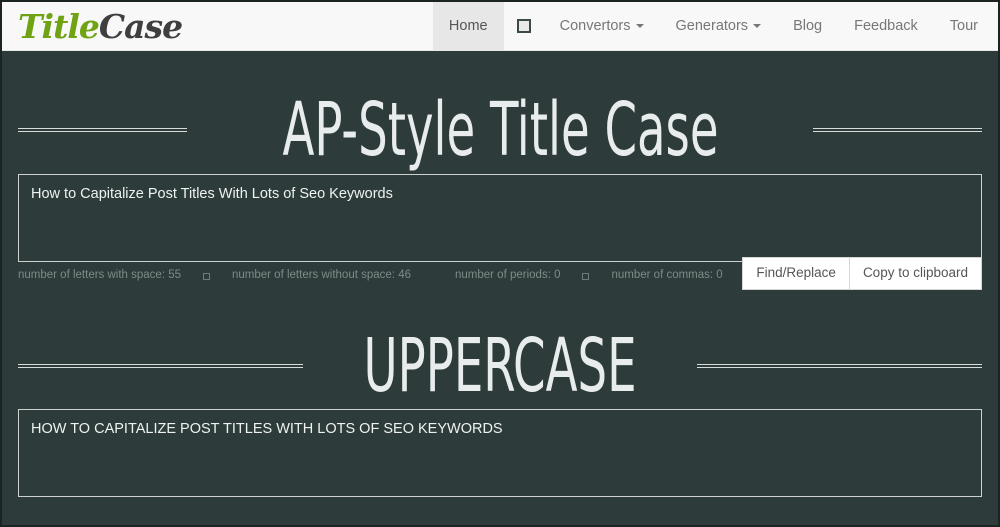 This screenshot has height=527, width=1000. I want to click on nav-item-home-label: Home, so click(468, 26).